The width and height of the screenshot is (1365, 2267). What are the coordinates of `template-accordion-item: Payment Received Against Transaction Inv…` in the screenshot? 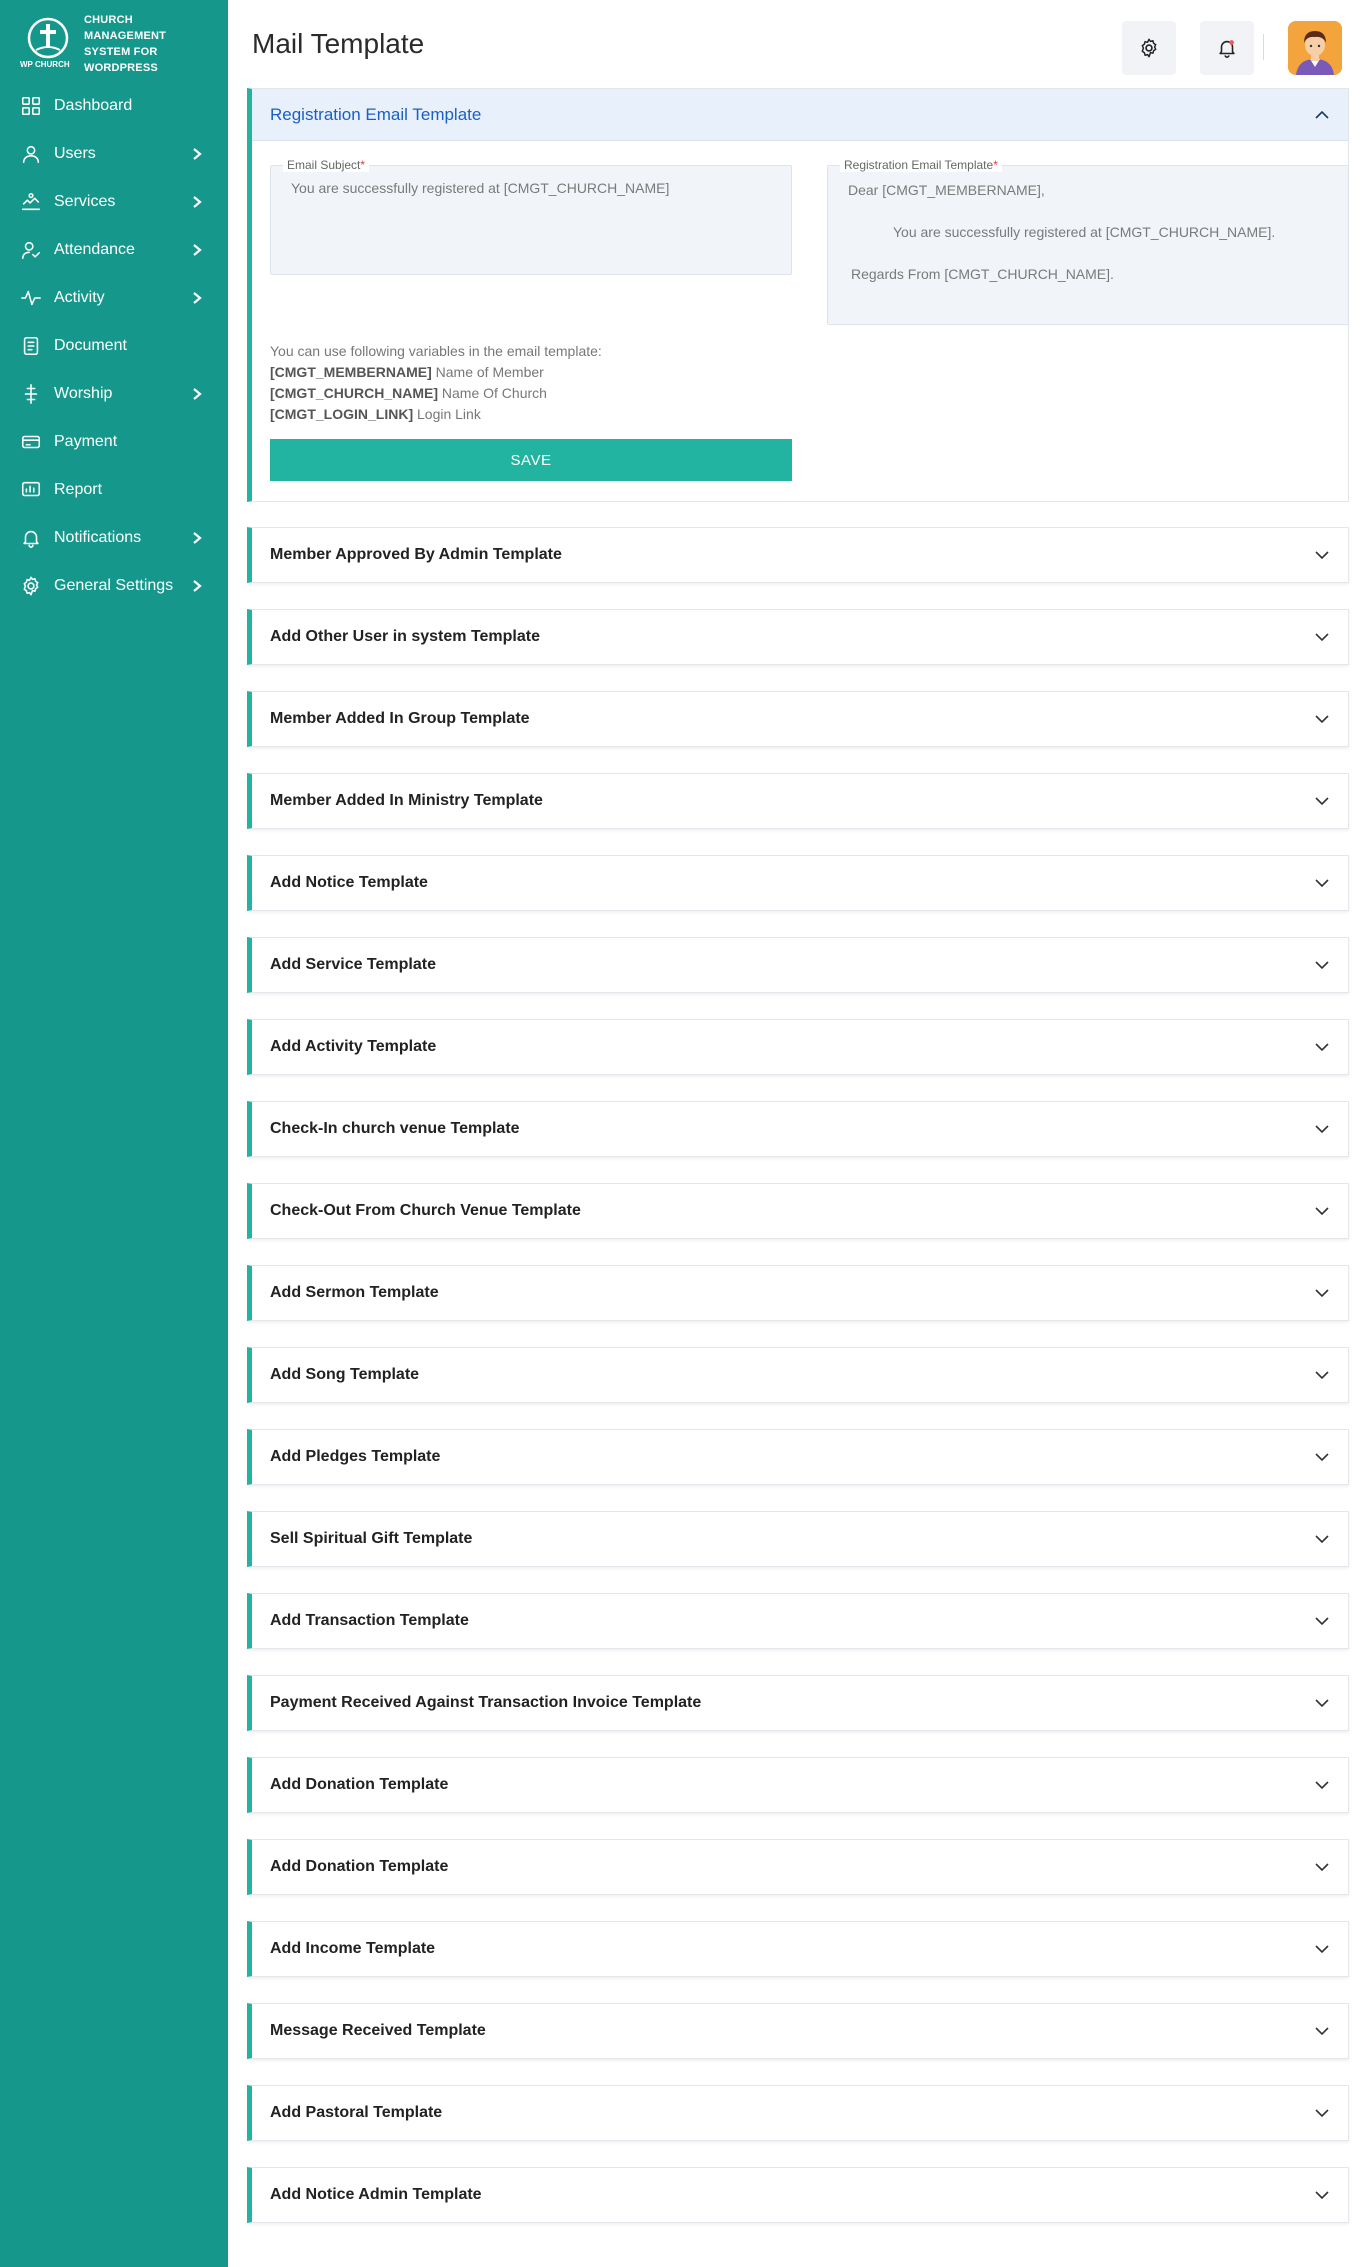 It's located at (798, 1703).